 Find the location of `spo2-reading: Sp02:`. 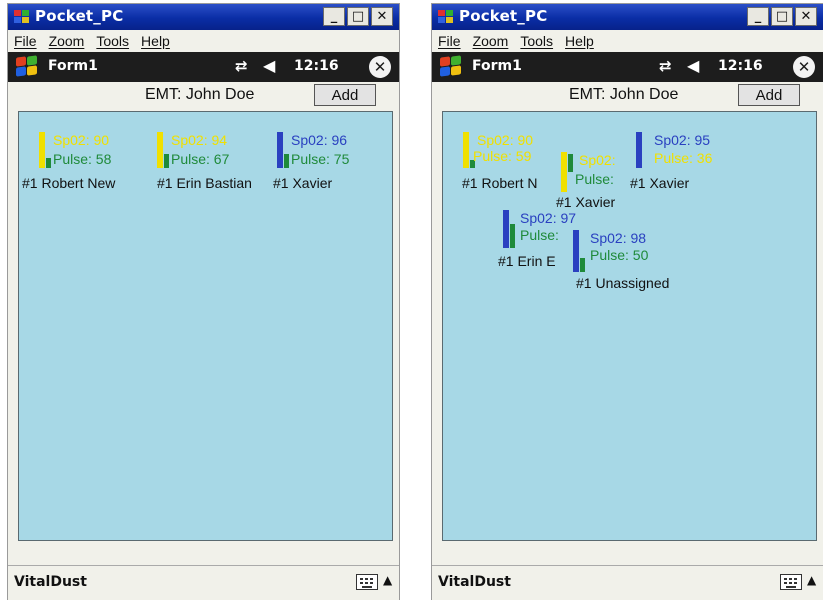

spo2-reading: Sp02: is located at coordinates (597, 160).